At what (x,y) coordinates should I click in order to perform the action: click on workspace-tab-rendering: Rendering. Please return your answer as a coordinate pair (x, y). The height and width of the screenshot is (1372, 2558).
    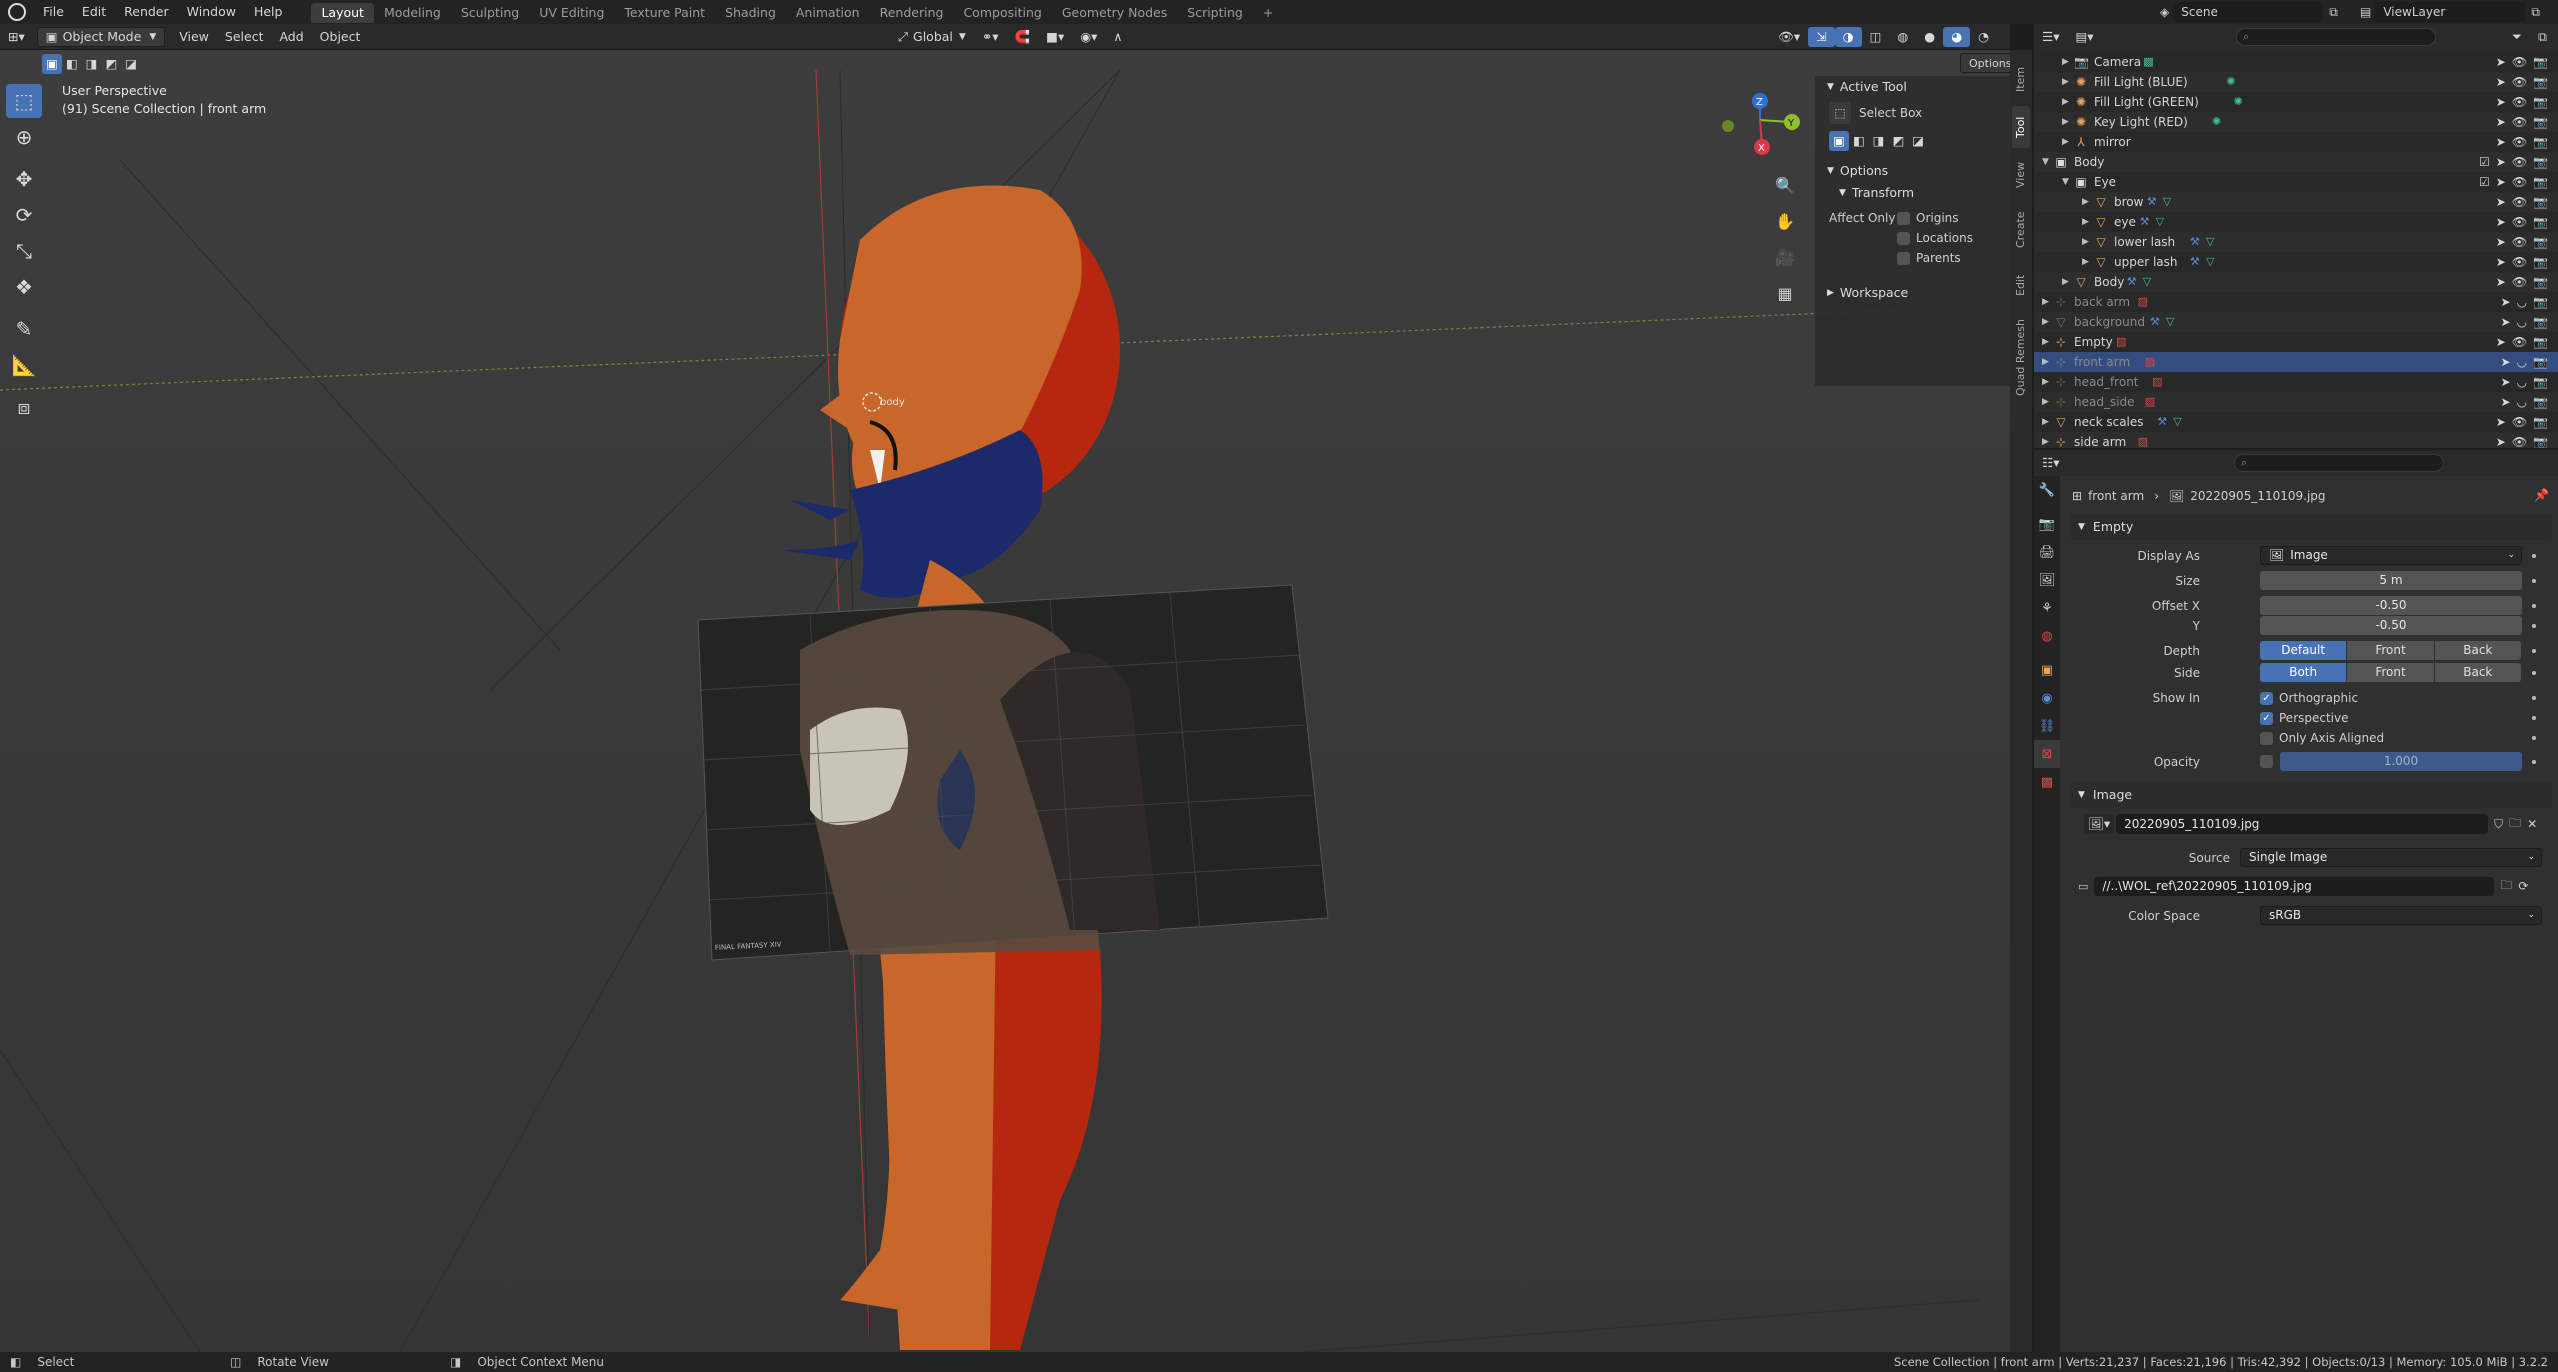
    Looking at the image, I should click on (912, 13).